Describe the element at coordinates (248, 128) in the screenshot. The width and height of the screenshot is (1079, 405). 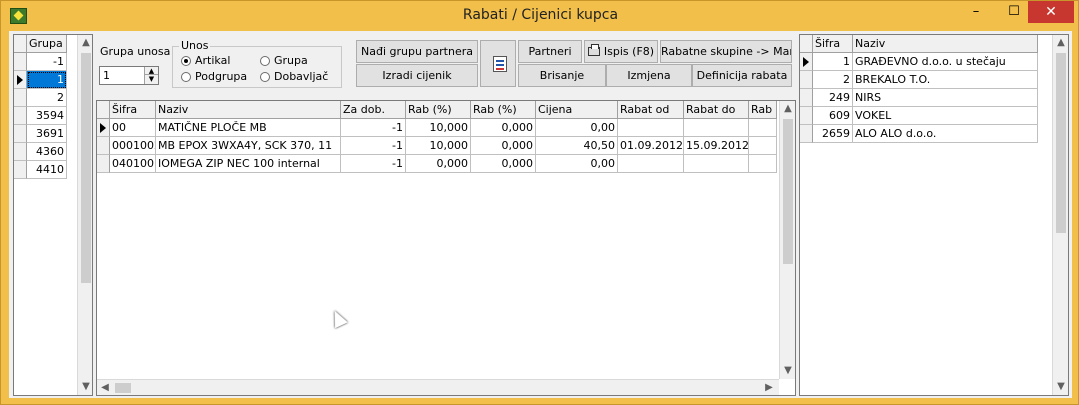
I see `table-cell: MATIČNE PLOČE MB` at that location.